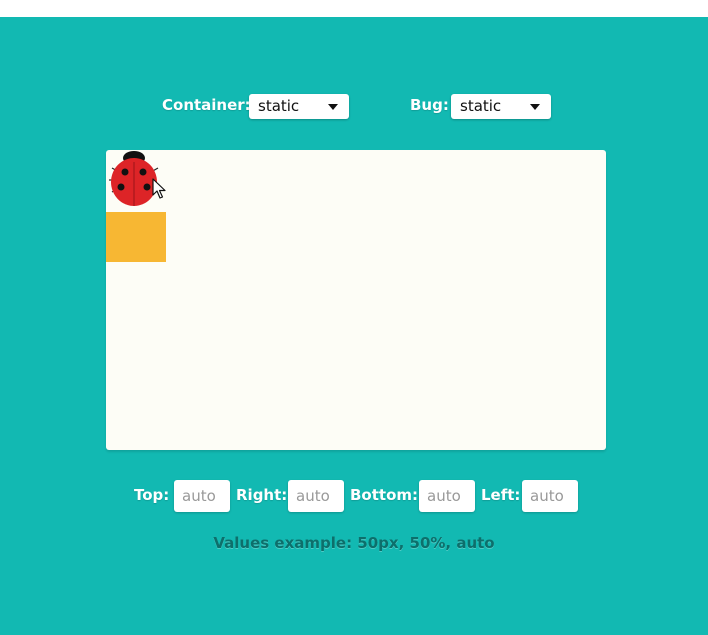 The width and height of the screenshot is (708, 635). What do you see at coordinates (313, 496) in the screenshot?
I see `right-offset-placeholder: auto` at bounding box center [313, 496].